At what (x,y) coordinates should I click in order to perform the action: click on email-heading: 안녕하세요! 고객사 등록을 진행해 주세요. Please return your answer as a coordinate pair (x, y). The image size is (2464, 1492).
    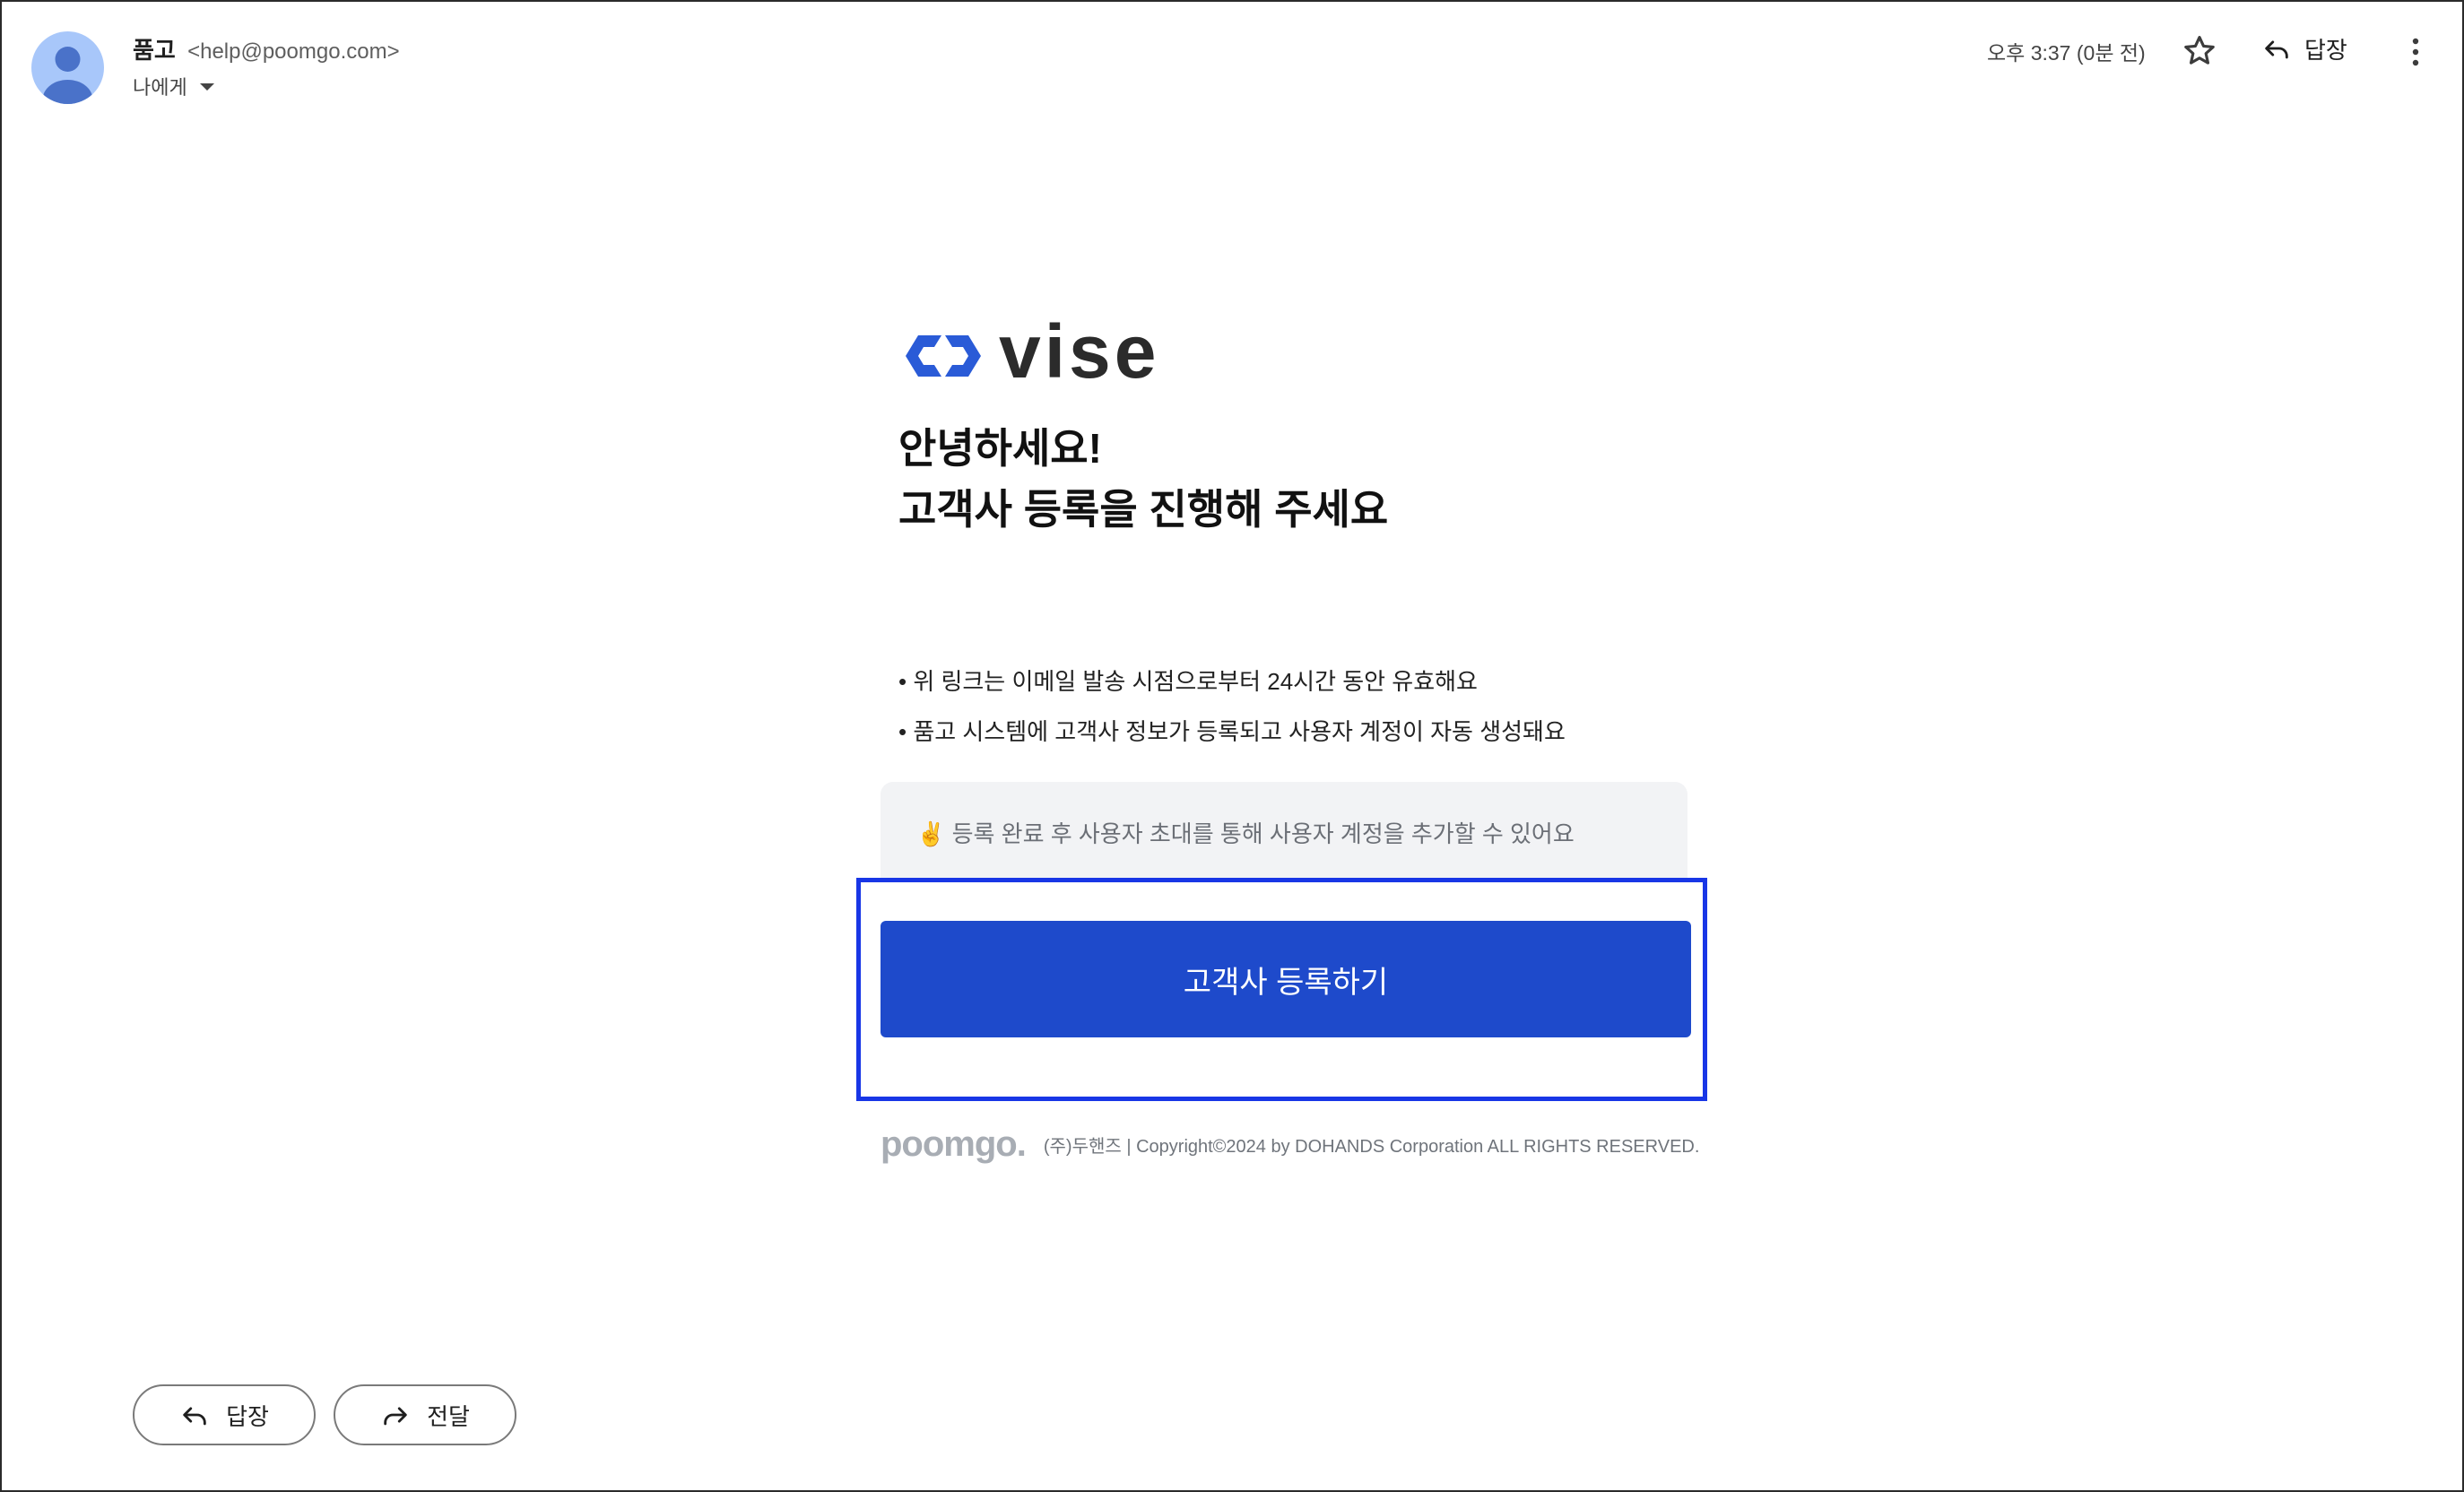
    Looking at the image, I should click on (1143, 479).